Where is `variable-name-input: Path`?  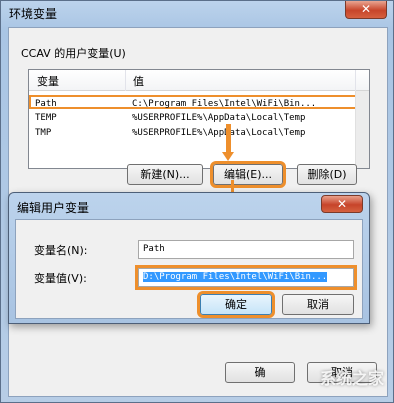 variable-name-input: Path is located at coordinates (246, 249).